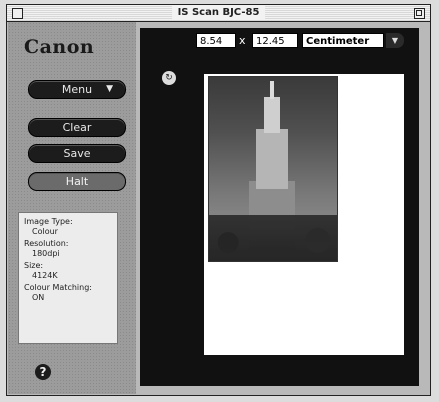 The image size is (439, 402). I want to click on close-box, so click(17, 13).